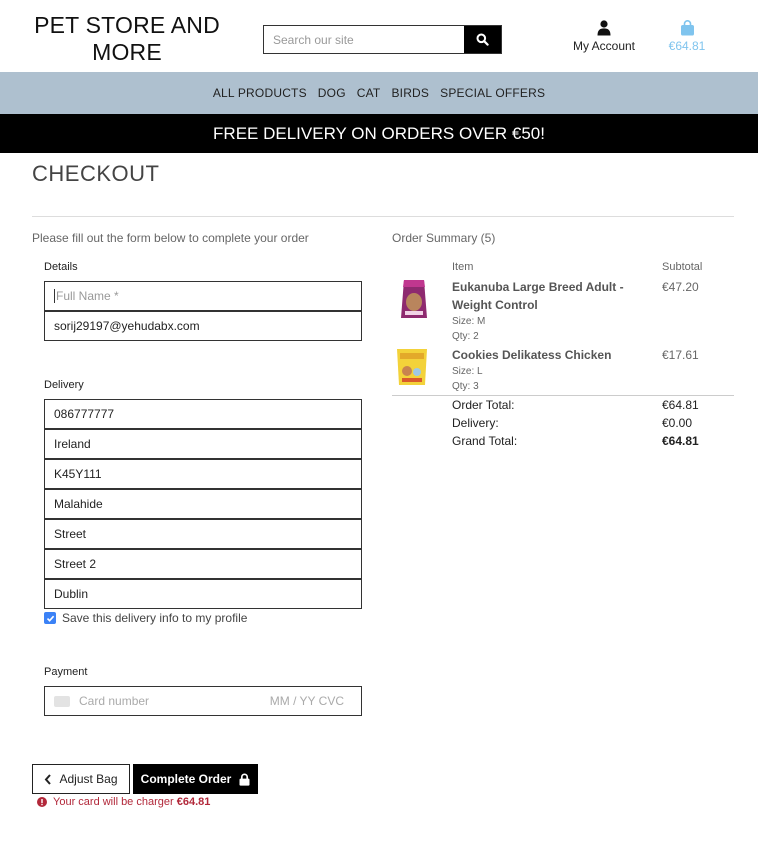 The width and height of the screenshot is (758, 841). Describe the element at coordinates (485, 441) in the screenshot. I see `grand-total-label: Grand Total:` at that location.